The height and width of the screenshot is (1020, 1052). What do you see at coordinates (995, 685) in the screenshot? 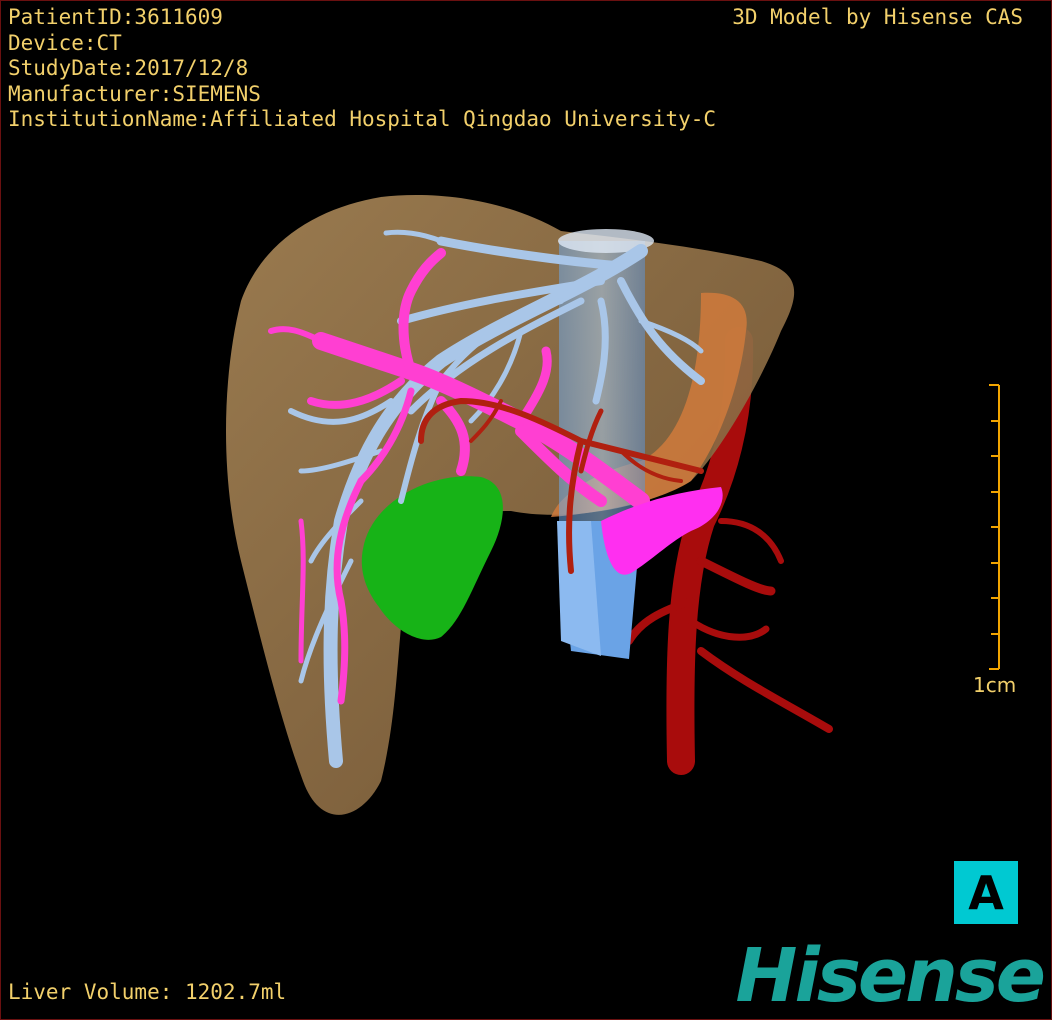
I see `scale-bar-label: 1cm` at bounding box center [995, 685].